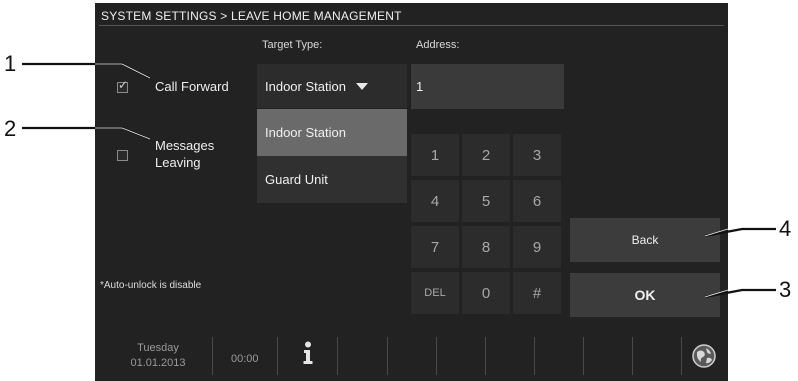 The image size is (798, 381). What do you see at coordinates (420, 86) in the screenshot?
I see `address-value: 1` at bounding box center [420, 86].